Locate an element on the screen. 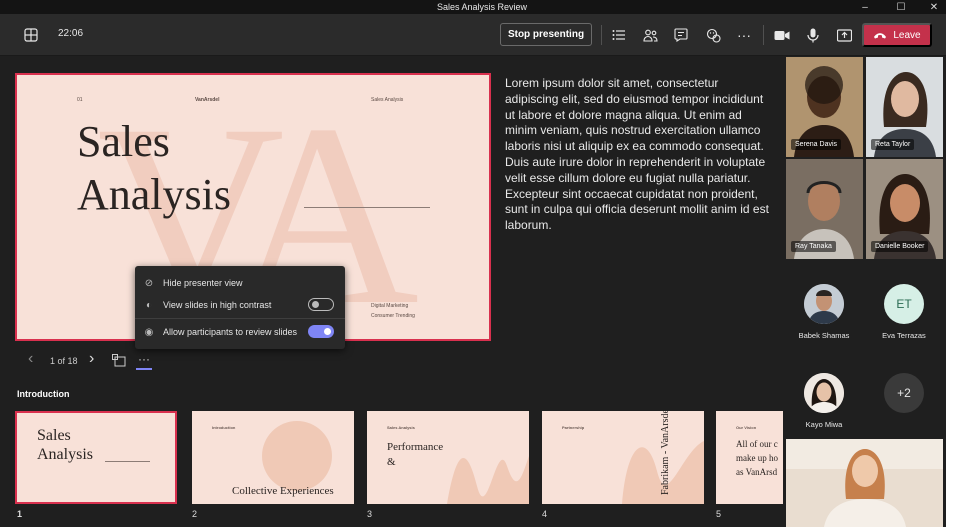 The width and height of the screenshot is (964, 527). participant-name: Reta Taylor is located at coordinates (893, 144).